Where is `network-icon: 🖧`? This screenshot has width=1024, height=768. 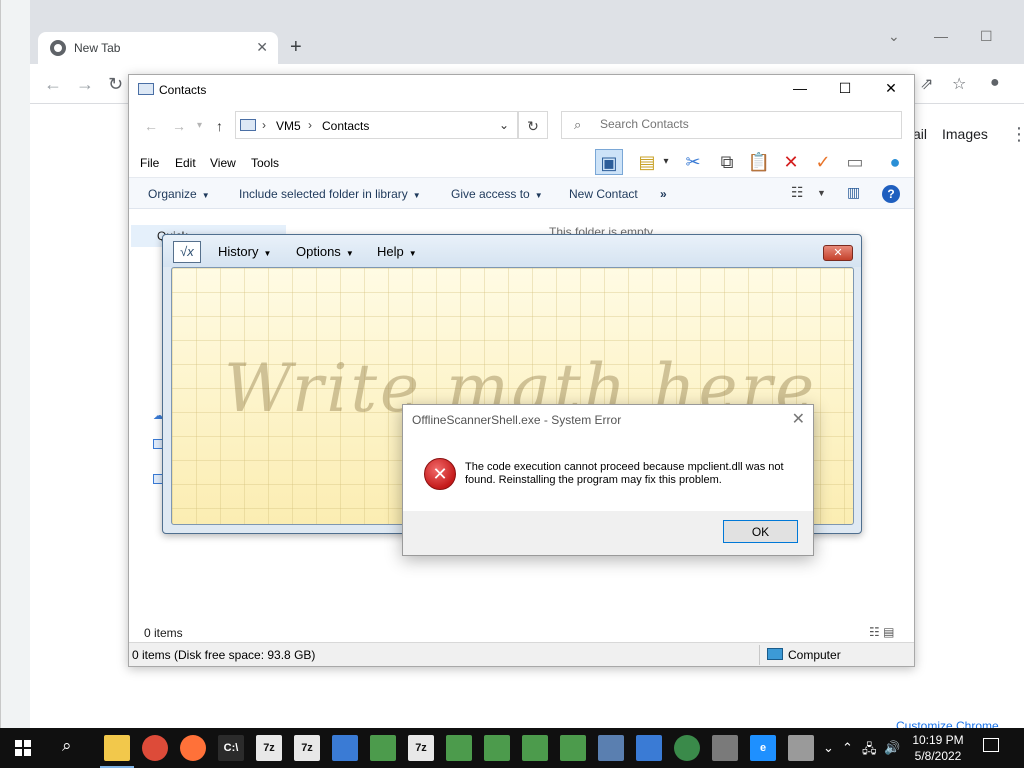 network-icon: 🖧 is located at coordinates (869, 751).